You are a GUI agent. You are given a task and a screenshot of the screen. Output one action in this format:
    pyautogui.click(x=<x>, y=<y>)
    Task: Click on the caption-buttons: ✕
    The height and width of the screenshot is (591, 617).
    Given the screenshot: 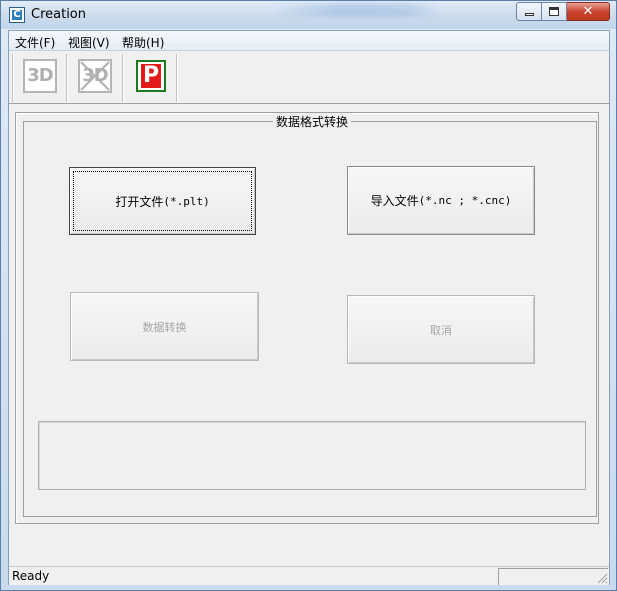 What is the action you would take?
    pyautogui.click(x=563, y=11)
    